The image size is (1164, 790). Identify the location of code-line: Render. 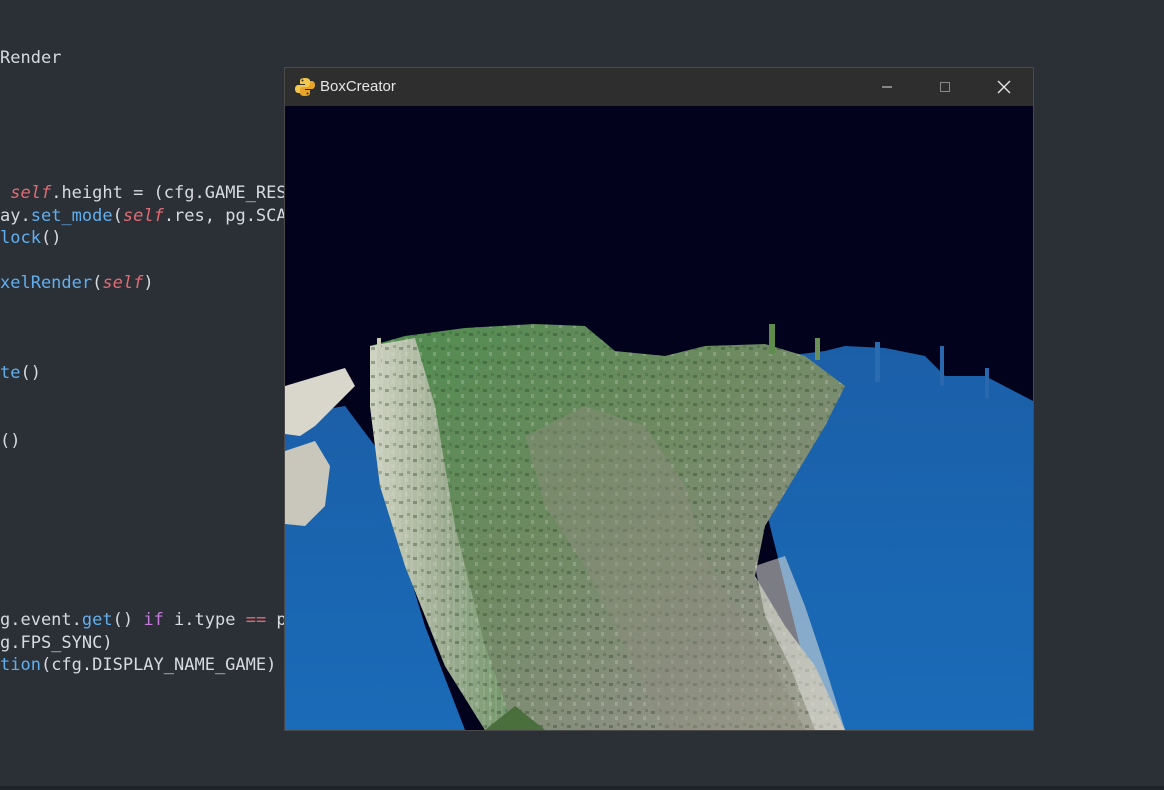
(30, 58).